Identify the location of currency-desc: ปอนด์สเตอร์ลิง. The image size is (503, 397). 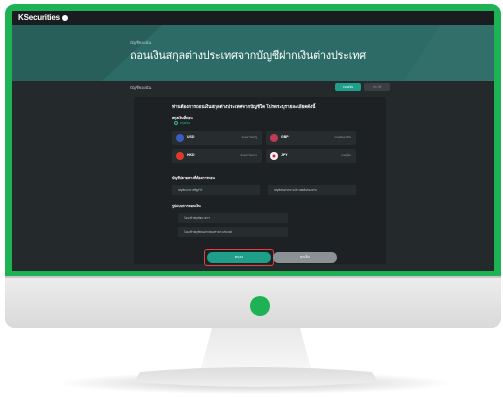
(342, 137).